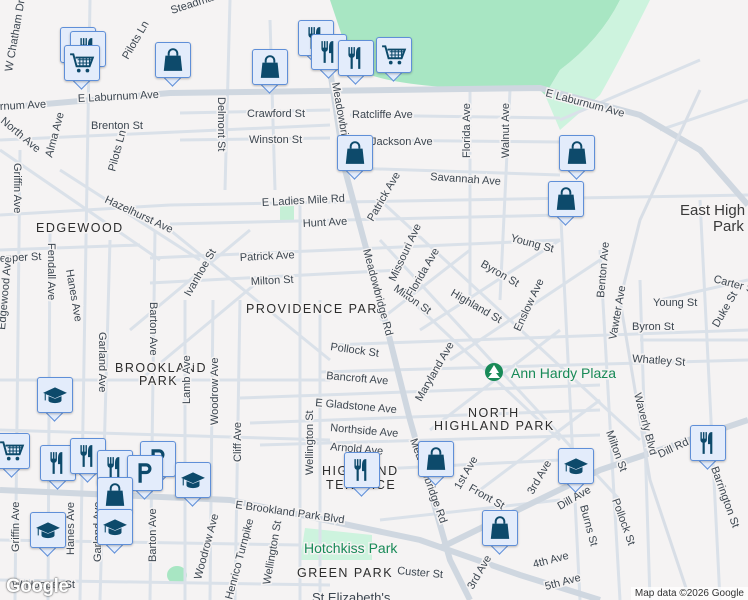 The height and width of the screenshot is (600, 748). What do you see at coordinates (135, 40) in the screenshot?
I see `street-label: Pilots Ln` at bounding box center [135, 40].